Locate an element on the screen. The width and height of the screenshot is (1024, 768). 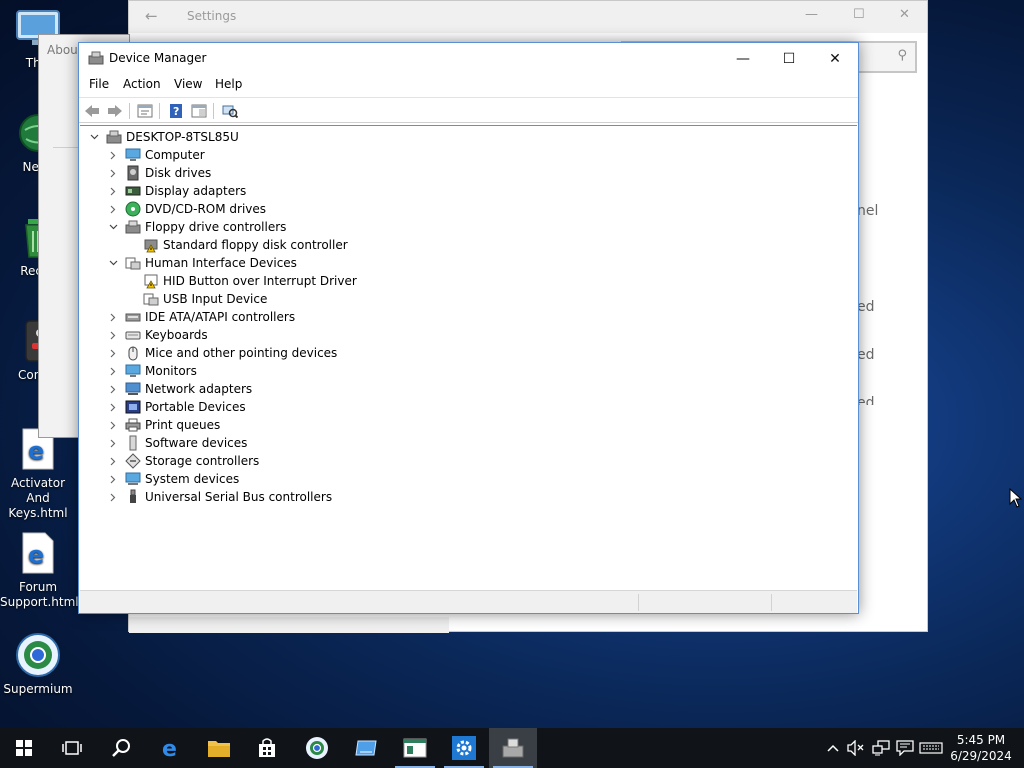
view-icon is located at coordinates (199, 110).